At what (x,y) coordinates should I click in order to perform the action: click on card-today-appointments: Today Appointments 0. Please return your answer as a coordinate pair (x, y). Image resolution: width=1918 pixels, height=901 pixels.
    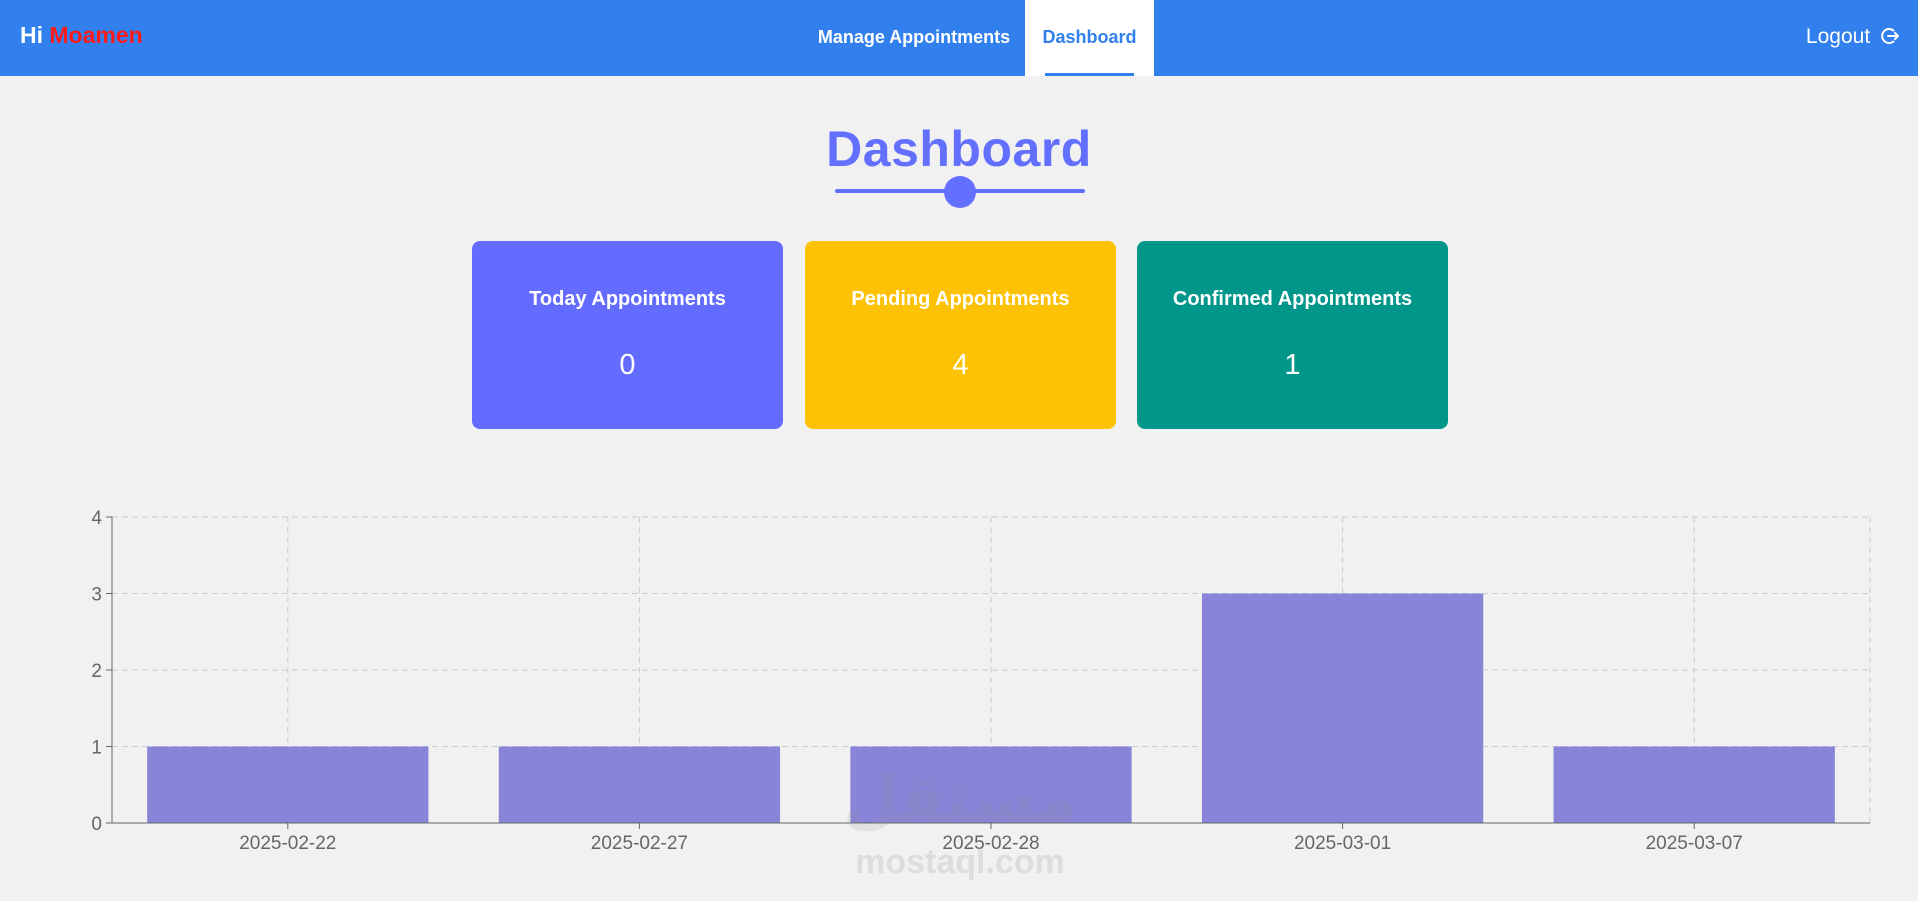
    Looking at the image, I should click on (627, 335).